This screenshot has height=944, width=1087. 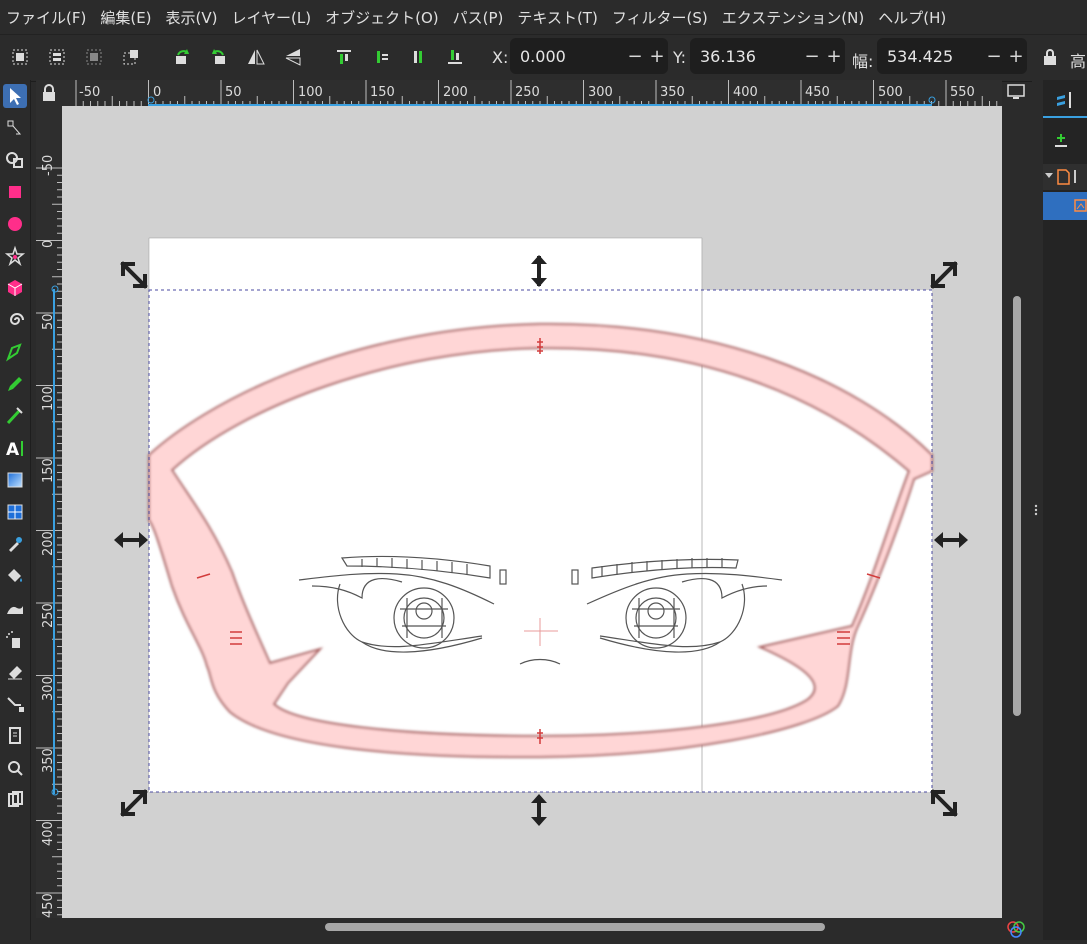 What do you see at coordinates (15, 608) in the screenshot?
I see `tweak-icon` at bounding box center [15, 608].